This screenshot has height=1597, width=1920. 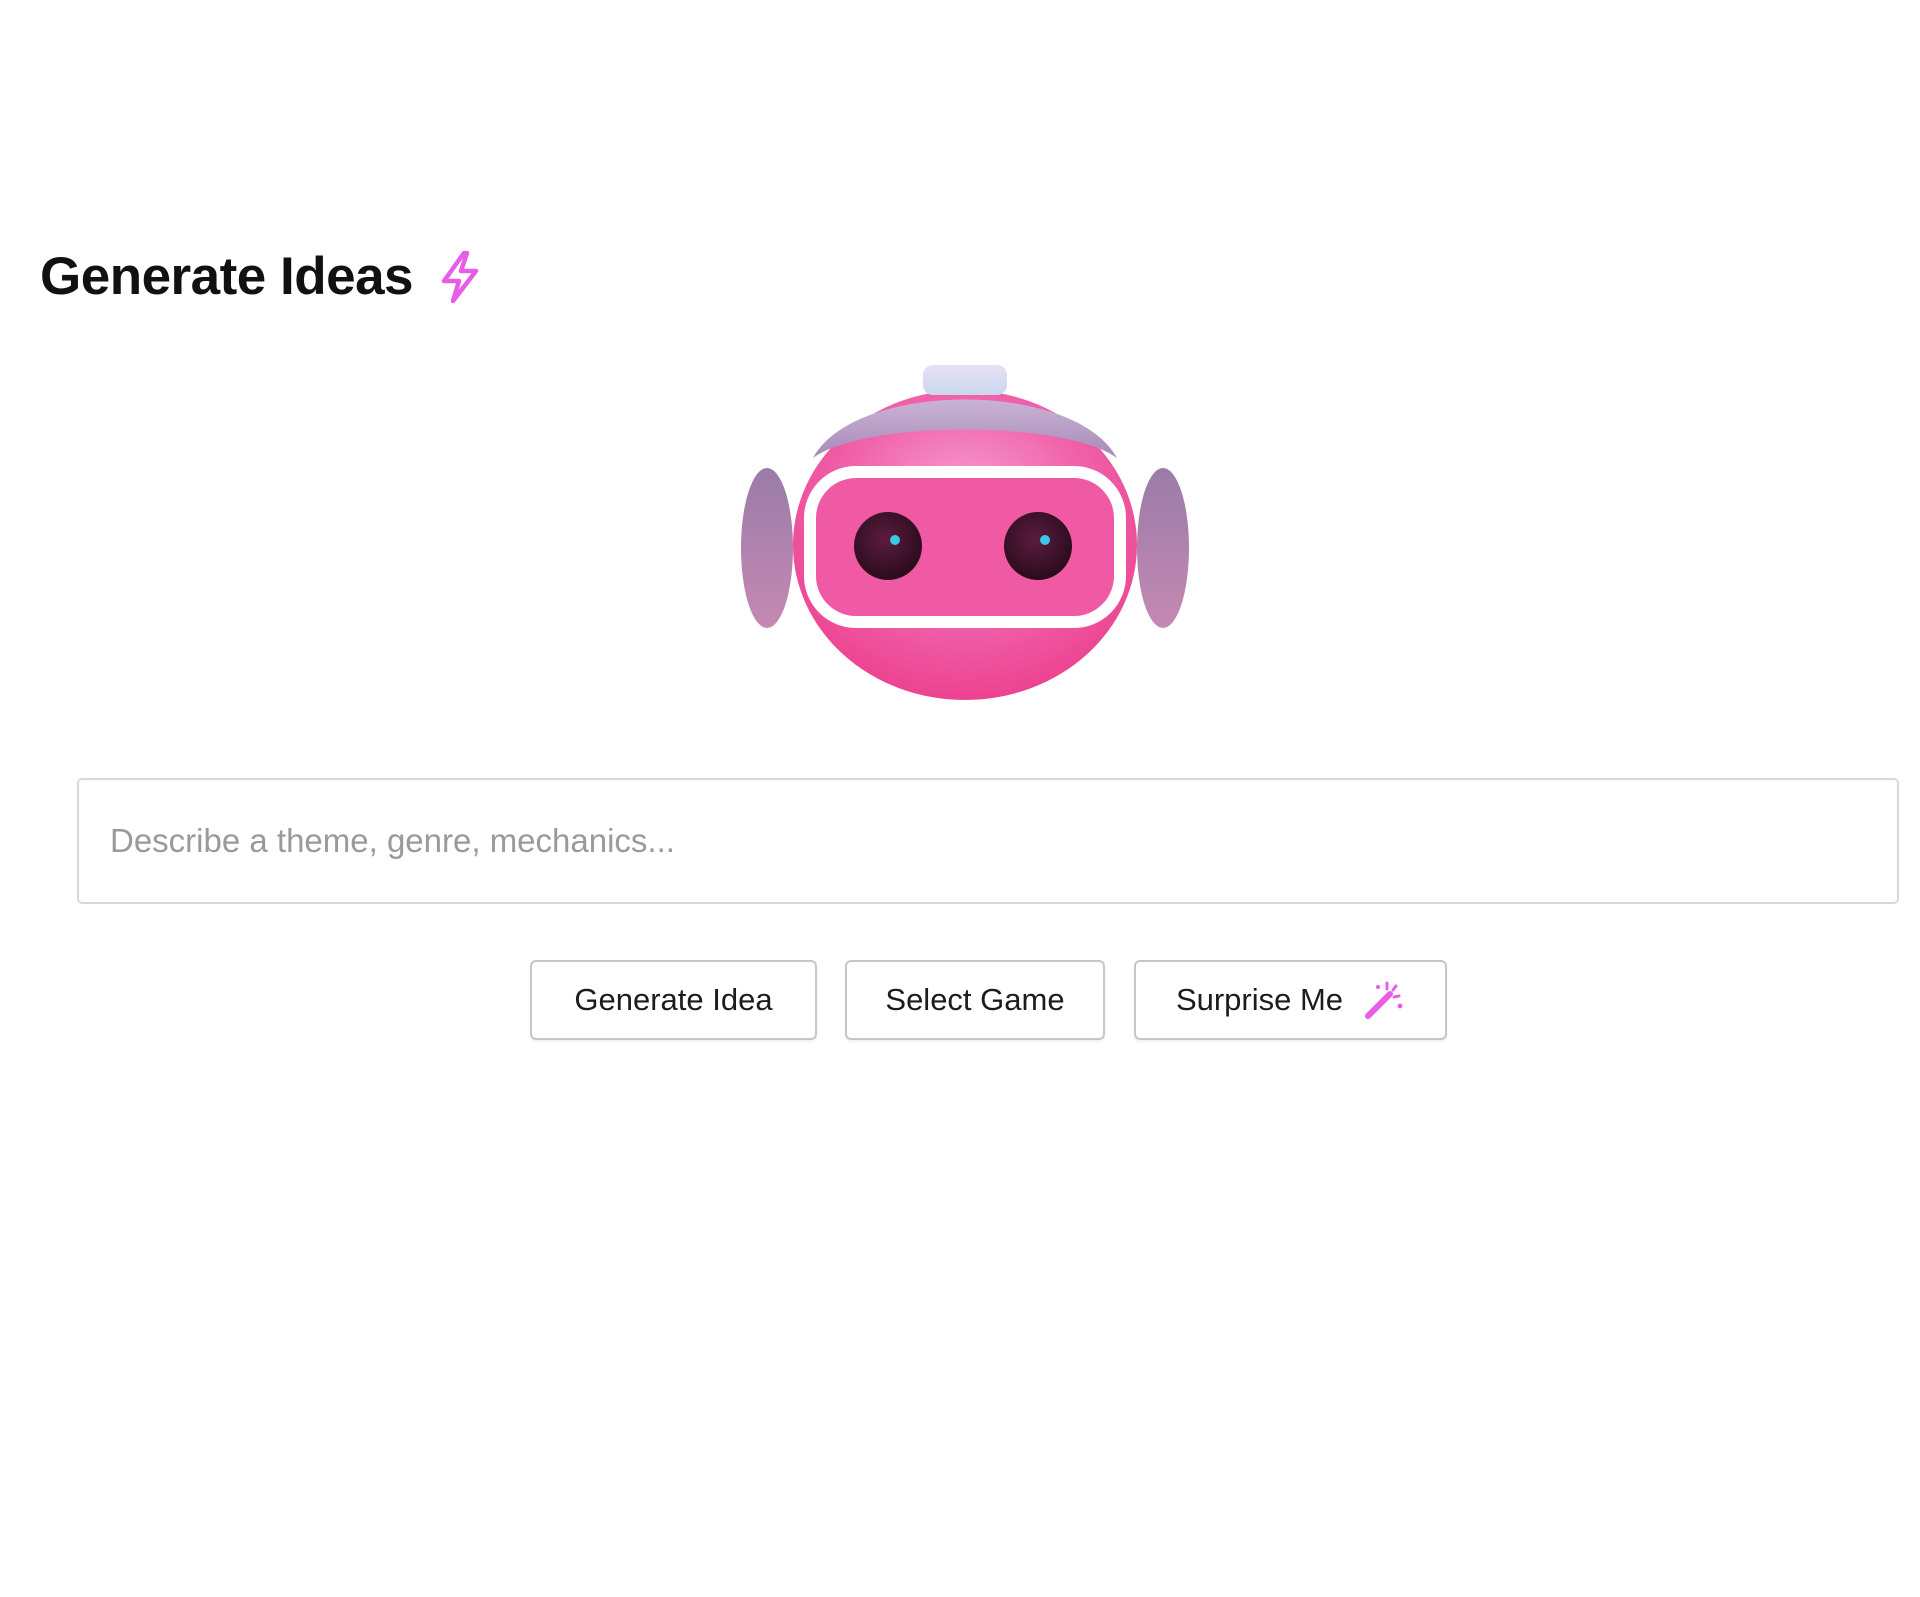 I want to click on prompt-input, so click(x=988, y=841).